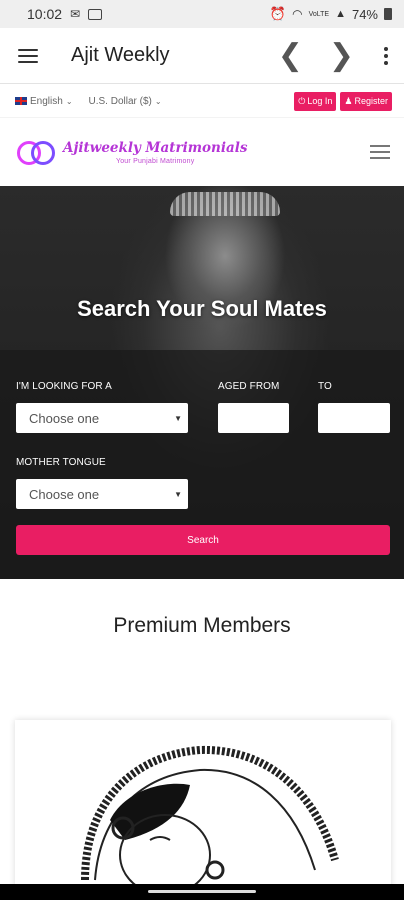  I want to click on aged-from-label: AGED FROM, so click(249, 386).